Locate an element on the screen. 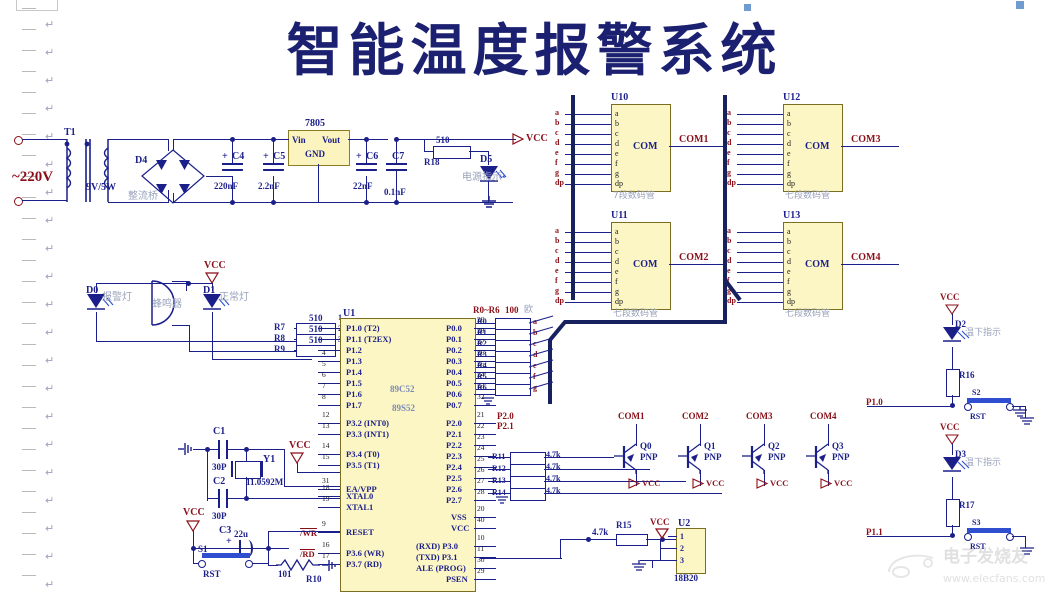 This screenshot has width=1045, height=596. segment-res-range: R0~R6 is located at coordinates (486, 310).